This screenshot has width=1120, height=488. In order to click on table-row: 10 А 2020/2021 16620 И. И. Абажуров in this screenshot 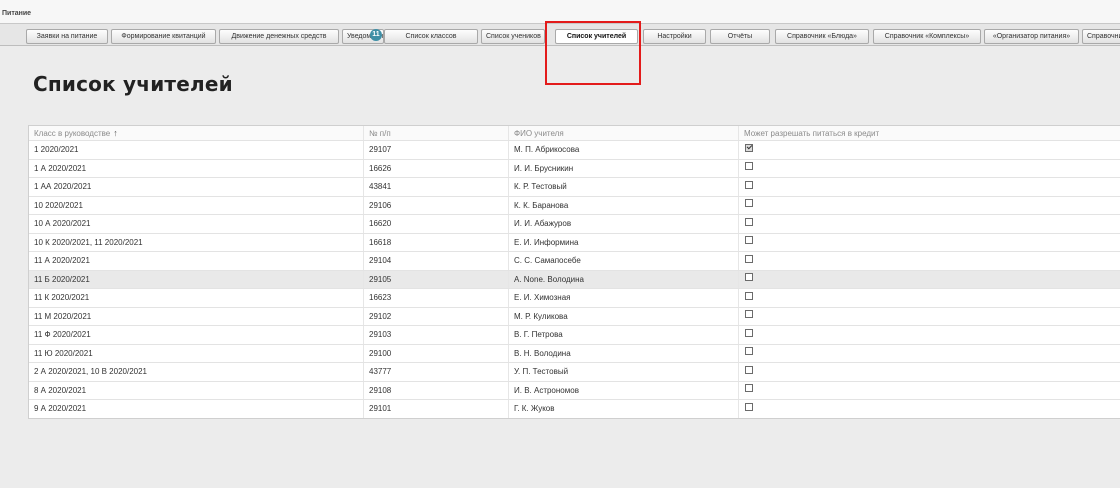, I will do `click(574, 223)`.